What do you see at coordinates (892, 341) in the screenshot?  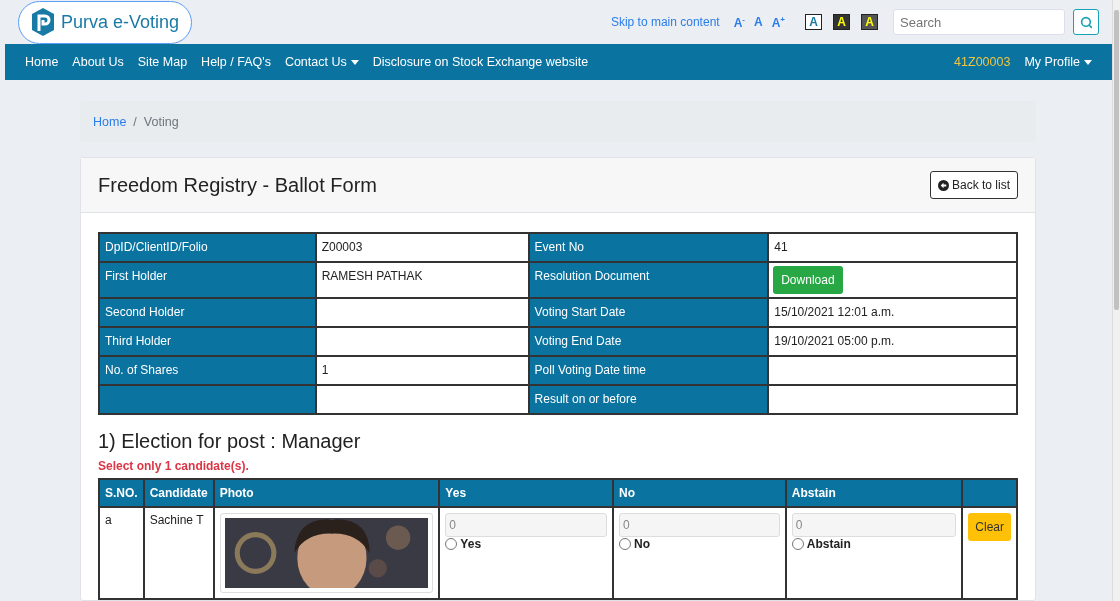 I see `detail-value: 19/10/2021 05:00 p.m.` at bounding box center [892, 341].